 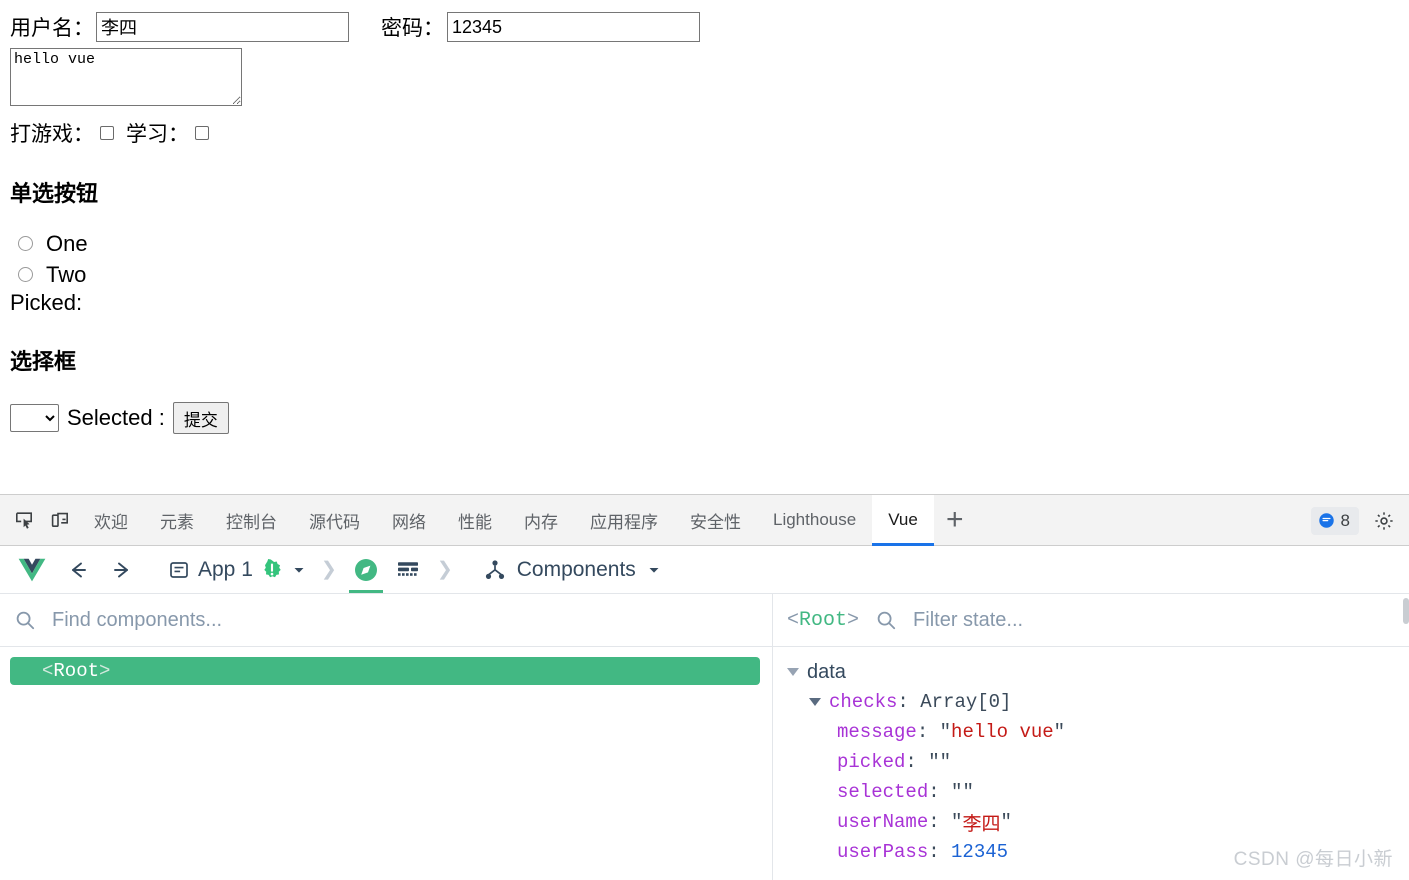 I want to click on vue-devtools-toolbar: App 1 ❯ ❯ Components, so click(x=704, y=585).